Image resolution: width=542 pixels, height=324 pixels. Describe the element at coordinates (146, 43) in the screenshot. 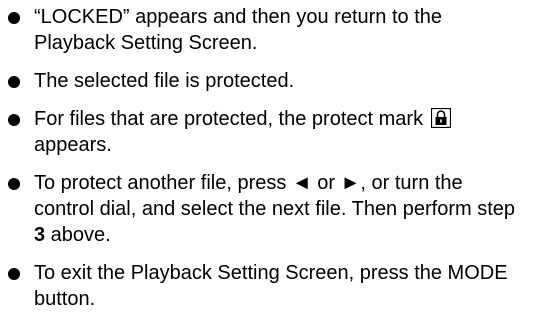

I see `item-text-line: Playback Setting Screen.` at that location.